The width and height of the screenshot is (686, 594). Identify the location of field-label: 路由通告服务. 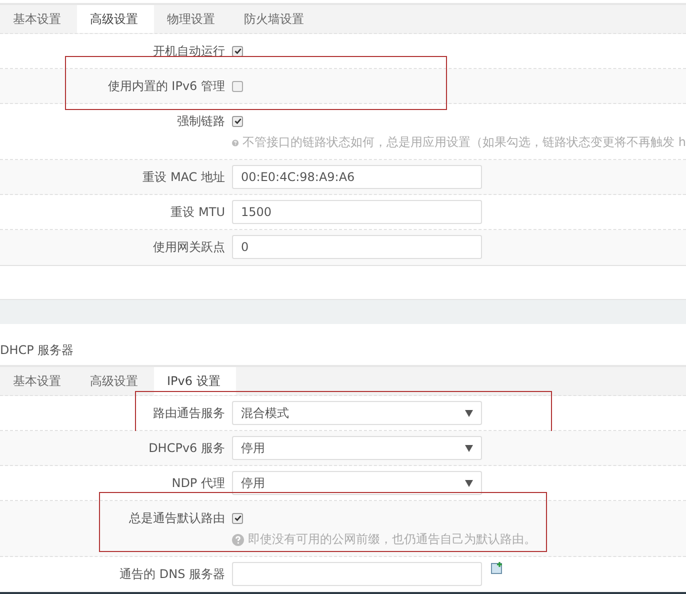
(188, 413).